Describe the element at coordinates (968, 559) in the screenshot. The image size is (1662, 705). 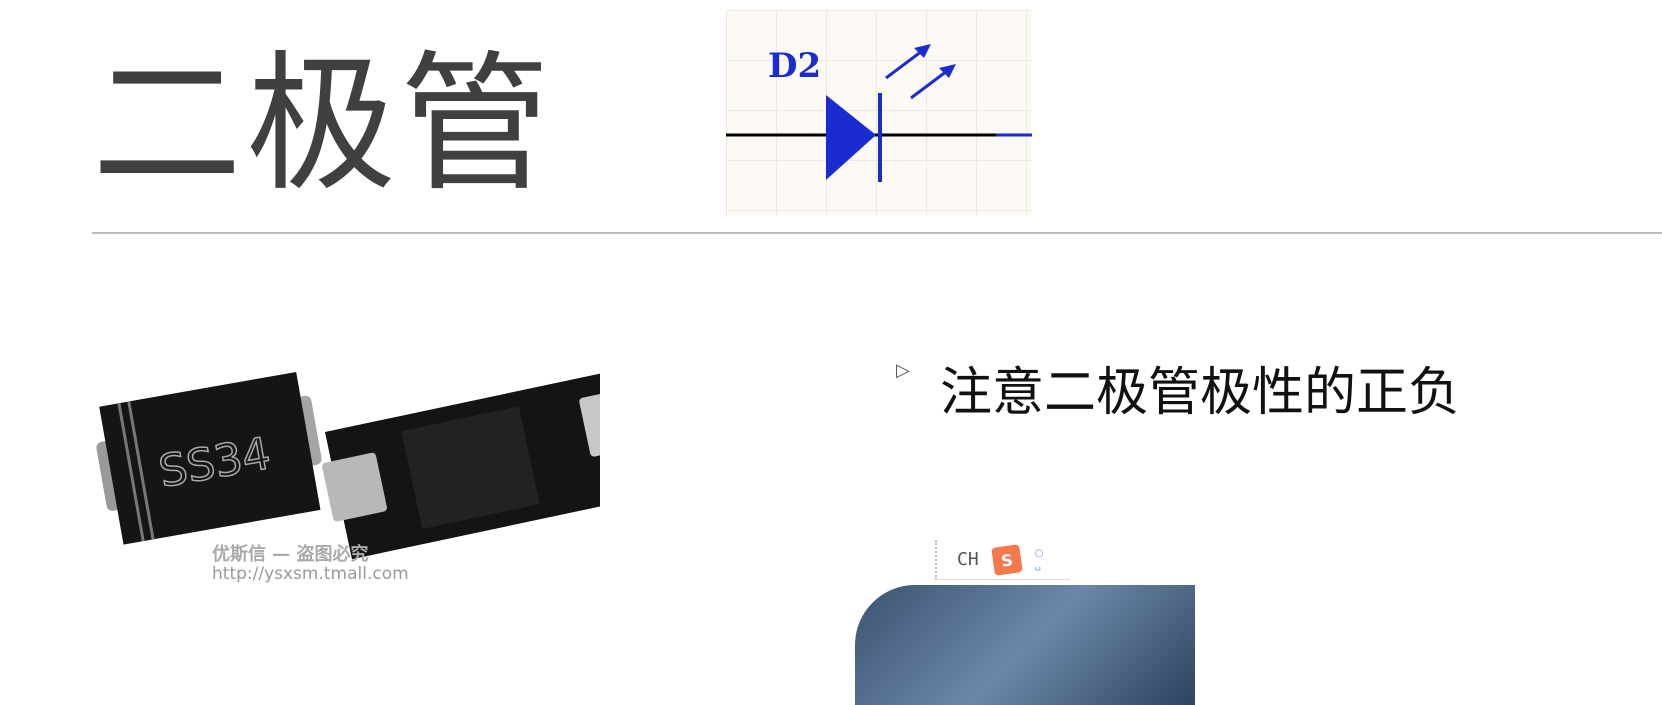
I see `ime-mode-toggle: CH` at that location.